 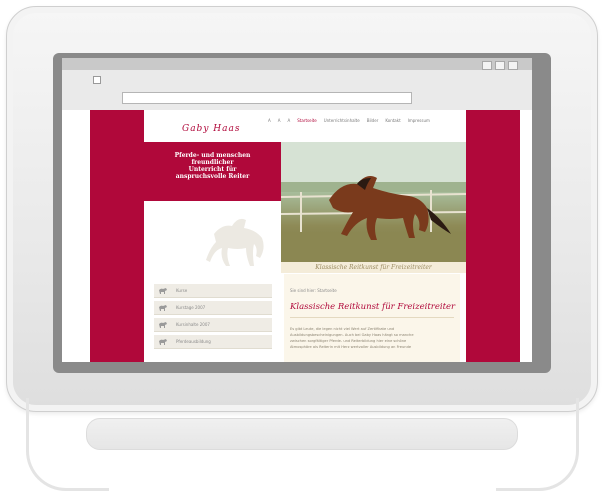 I want to click on nav-lesson-content: Unterrichtsinhalte, so click(x=342, y=120).